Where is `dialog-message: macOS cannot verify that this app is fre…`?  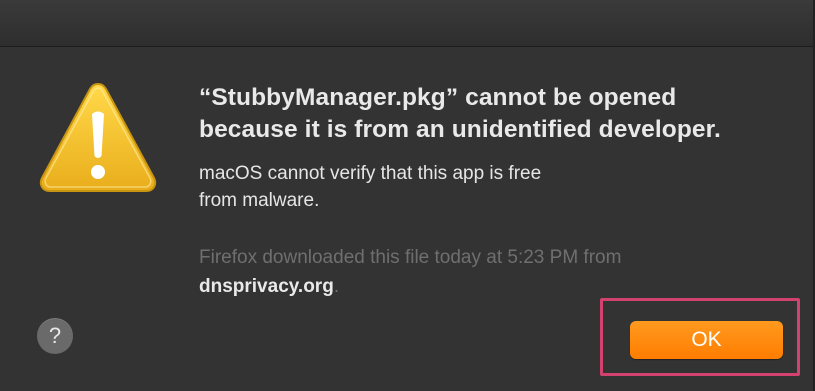 dialog-message: macOS cannot verify that this app is fre… is located at coordinates (434, 187).